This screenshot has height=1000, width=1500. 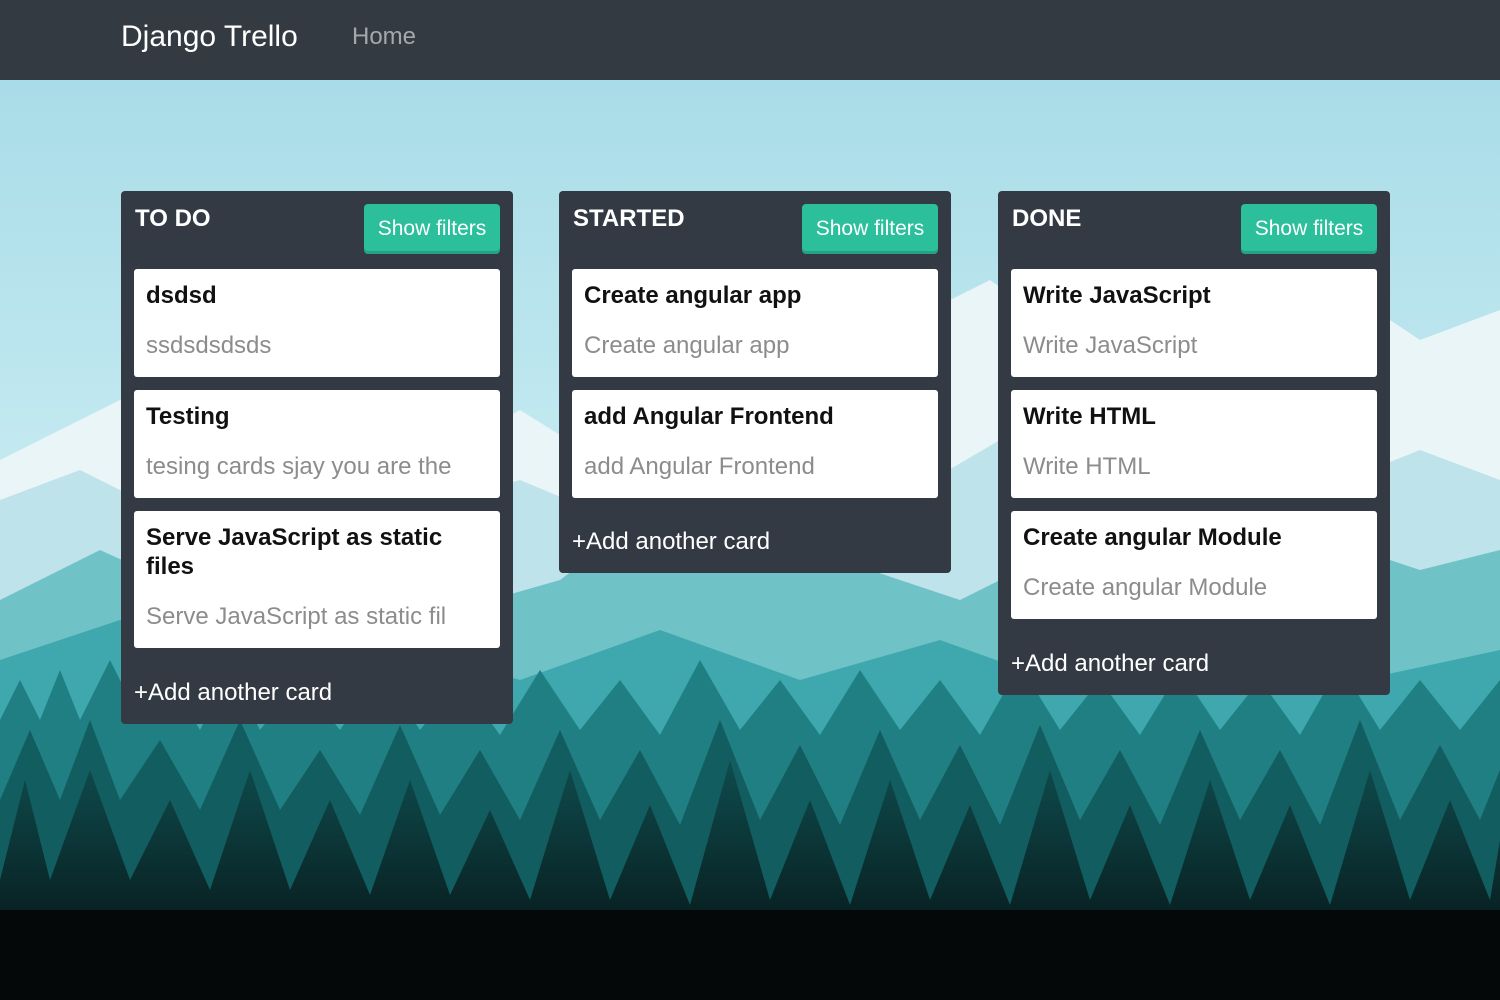 What do you see at coordinates (629, 218) in the screenshot?
I see `list-title: STARTED` at bounding box center [629, 218].